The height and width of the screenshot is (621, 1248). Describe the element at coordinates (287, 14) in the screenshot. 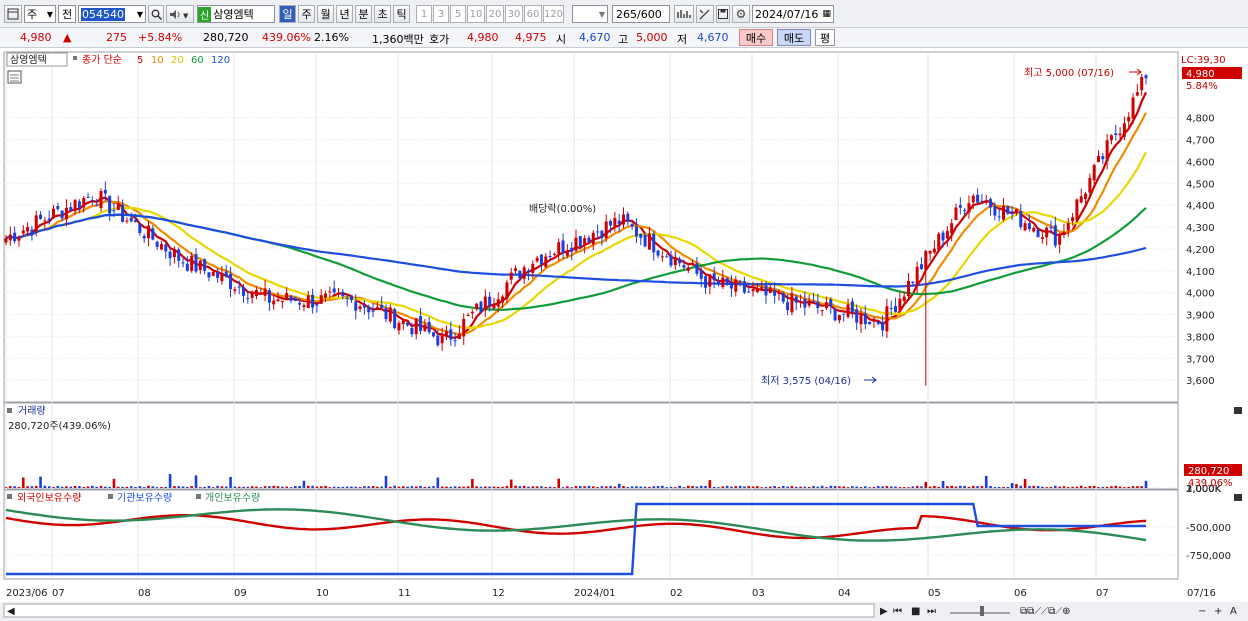

I see `period-tab-0: 일` at that location.